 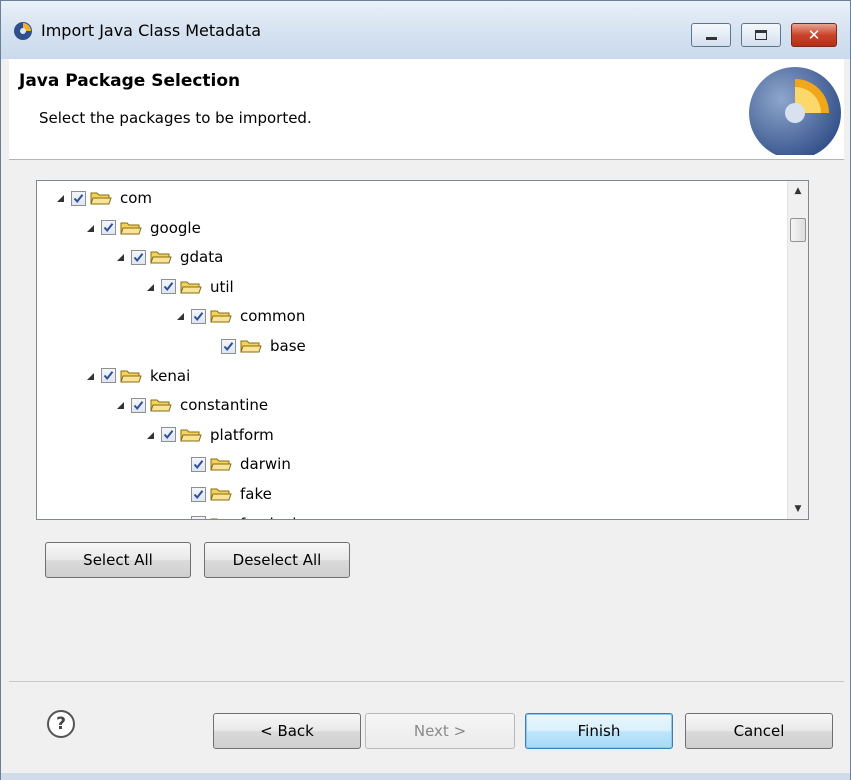 What do you see at coordinates (118, 560) in the screenshot?
I see `select-all-button: Select All` at bounding box center [118, 560].